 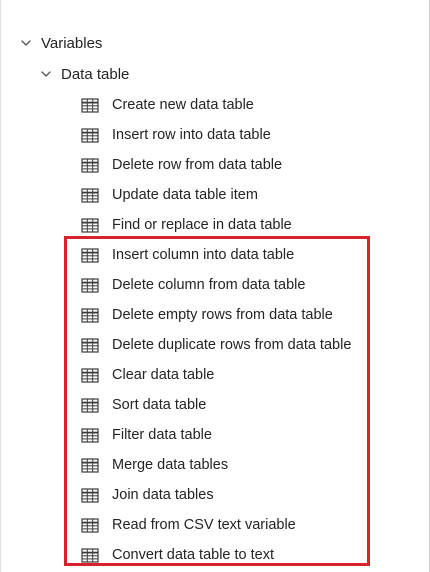 What do you see at coordinates (163, 495) in the screenshot?
I see `action-label: Join data tables` at bounding box center [163, 495].